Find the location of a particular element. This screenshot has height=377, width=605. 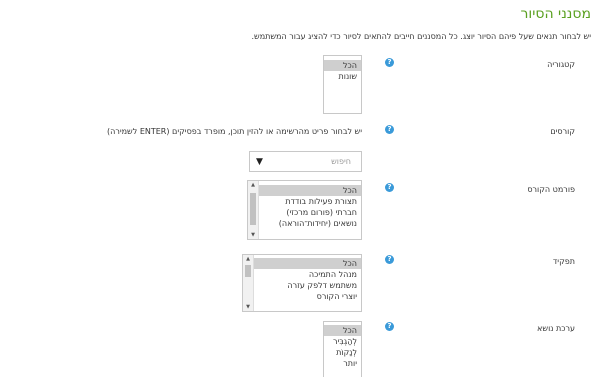

role-option-all: הכל is located at coordinates (307, 263).